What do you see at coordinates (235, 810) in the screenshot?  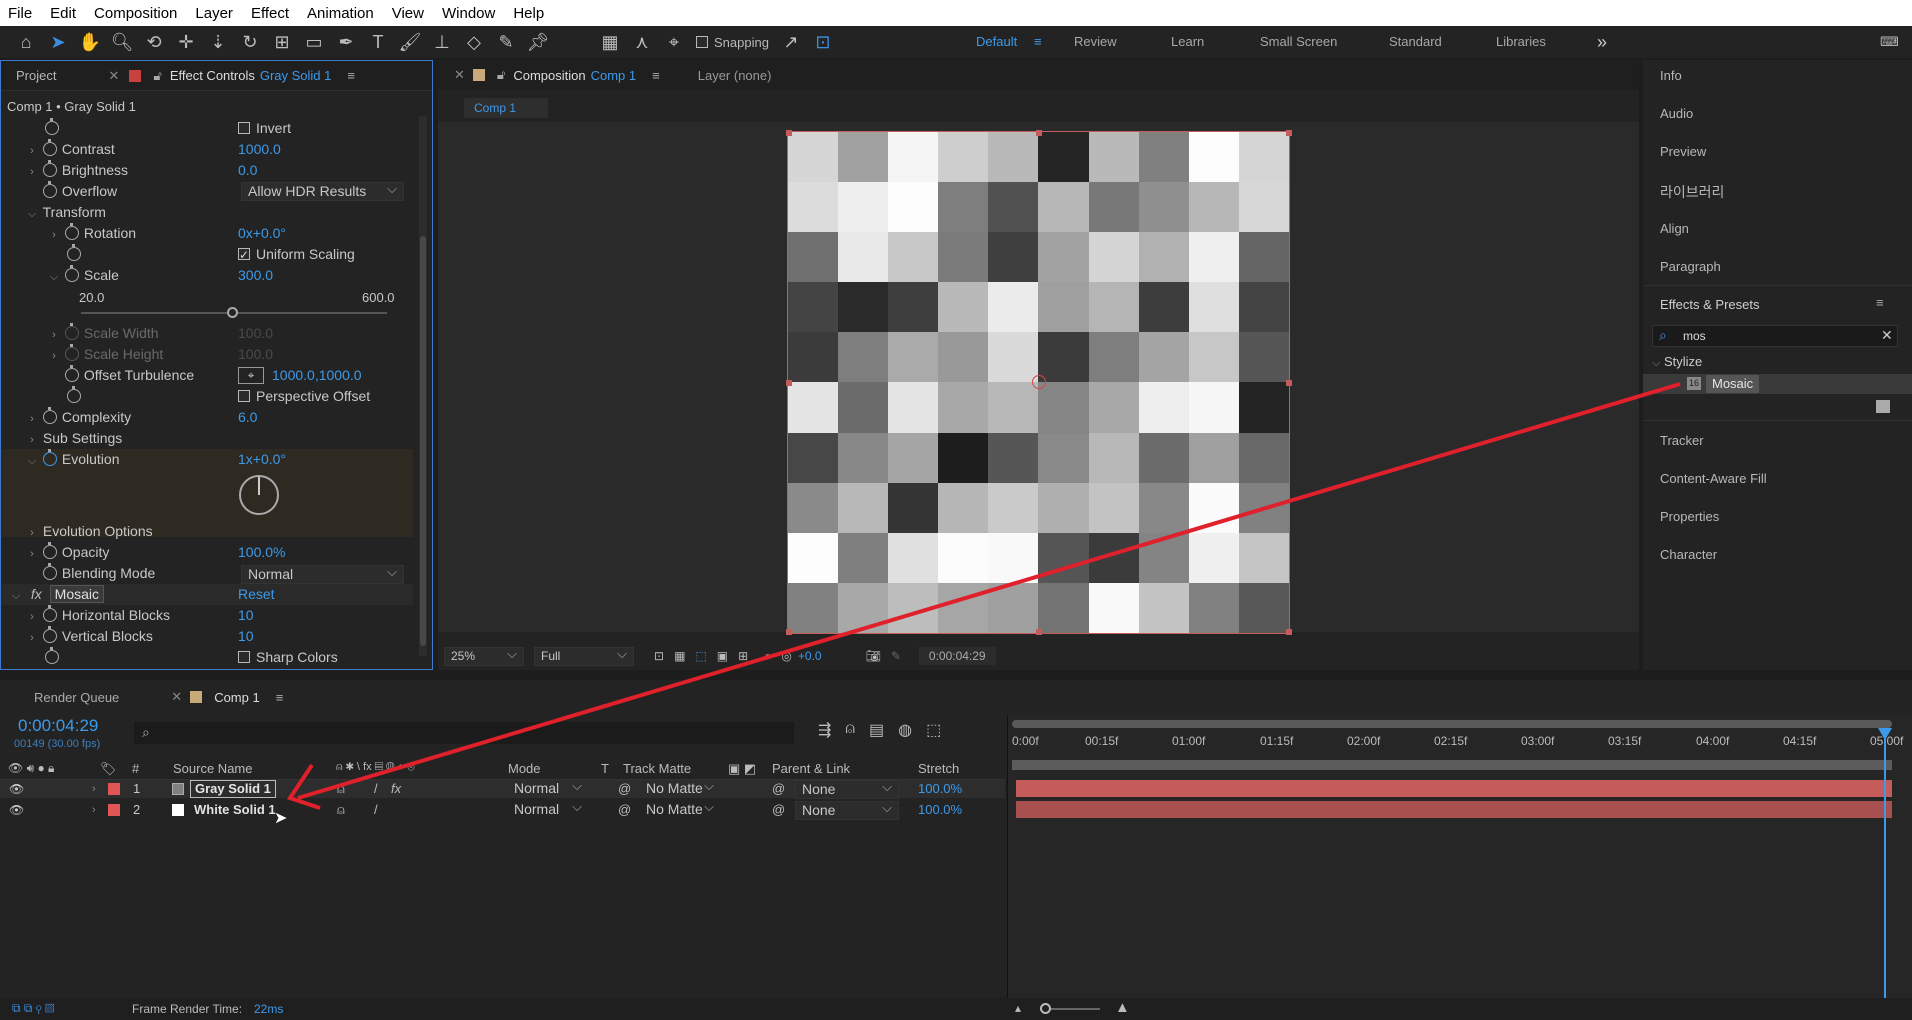 I see `layer-name: White Solid 1` at bounding box center [235, 810].